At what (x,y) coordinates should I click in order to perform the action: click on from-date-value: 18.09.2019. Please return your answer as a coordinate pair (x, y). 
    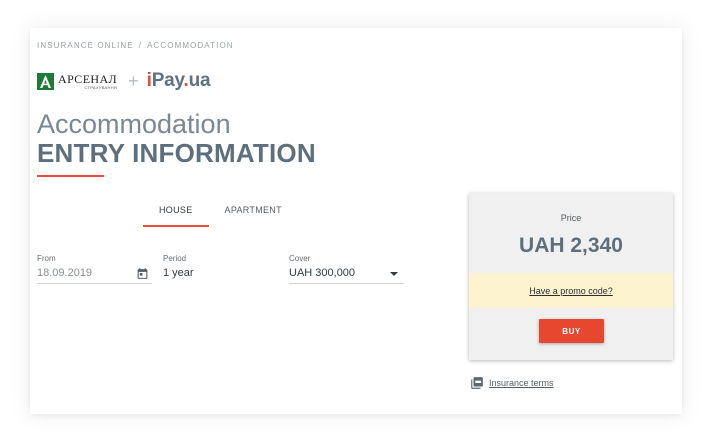
    Looking at the image, I should click on (65, 273).